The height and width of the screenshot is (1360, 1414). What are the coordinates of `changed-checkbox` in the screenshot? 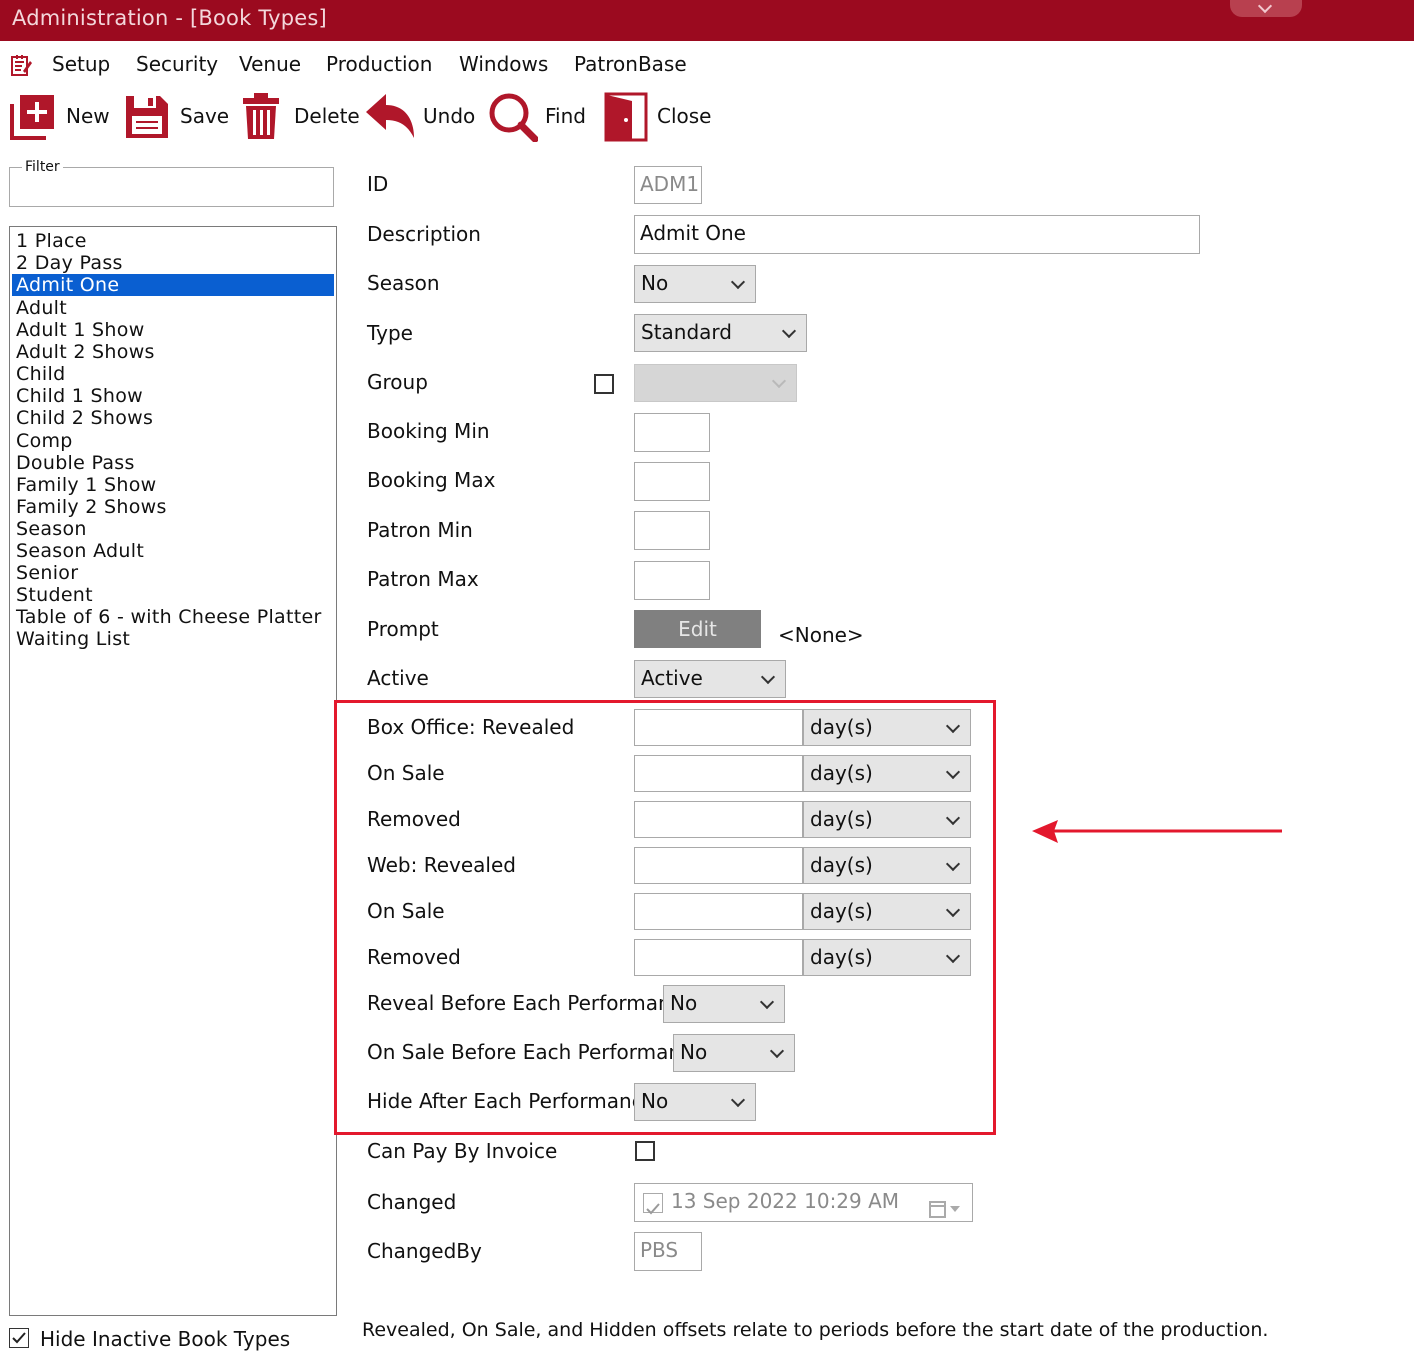 It's located at (653, 1204).